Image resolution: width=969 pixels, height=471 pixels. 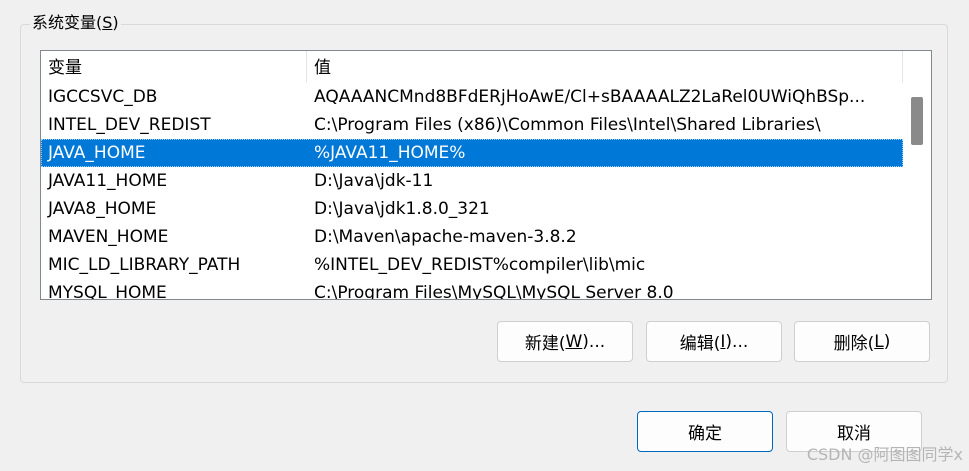 I want to click on column-header-variable: 变量, so click(x=174, y=67).